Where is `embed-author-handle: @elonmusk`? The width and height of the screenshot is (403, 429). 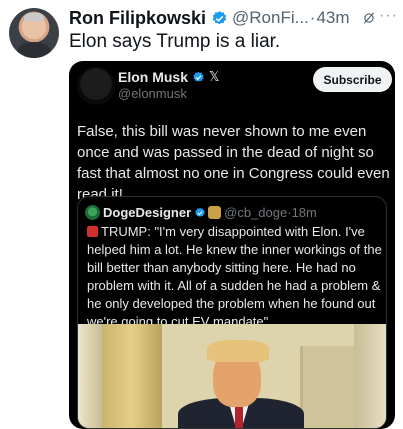 embed-author-handle: @elonmusk is located at coordinates (152, 93).